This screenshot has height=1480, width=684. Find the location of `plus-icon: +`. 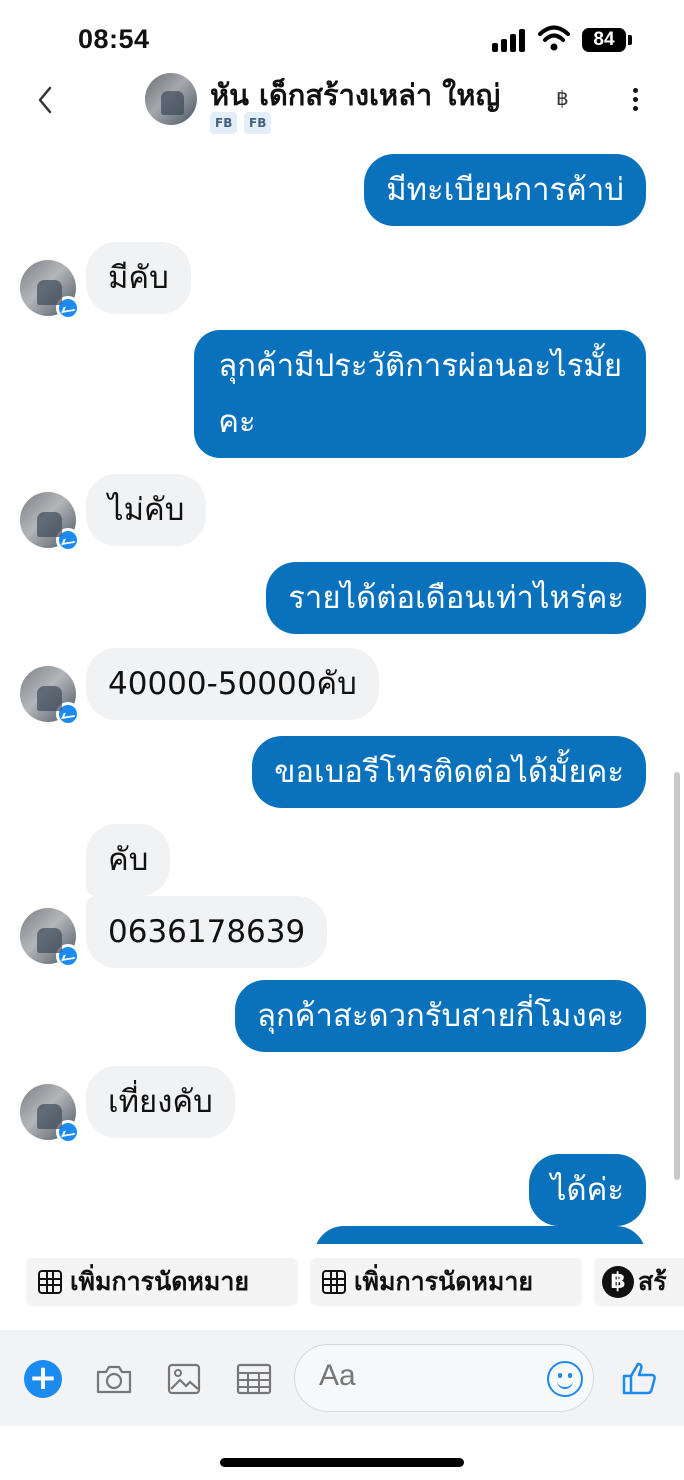

plus-icon: + is located at coordinates (43, 1379).